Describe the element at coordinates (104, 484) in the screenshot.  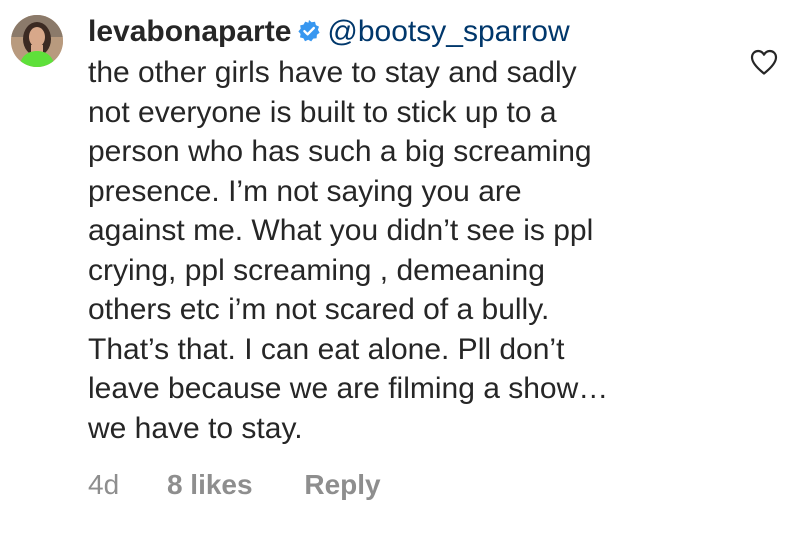
I see `comment-timestamp: 4d` at that location.